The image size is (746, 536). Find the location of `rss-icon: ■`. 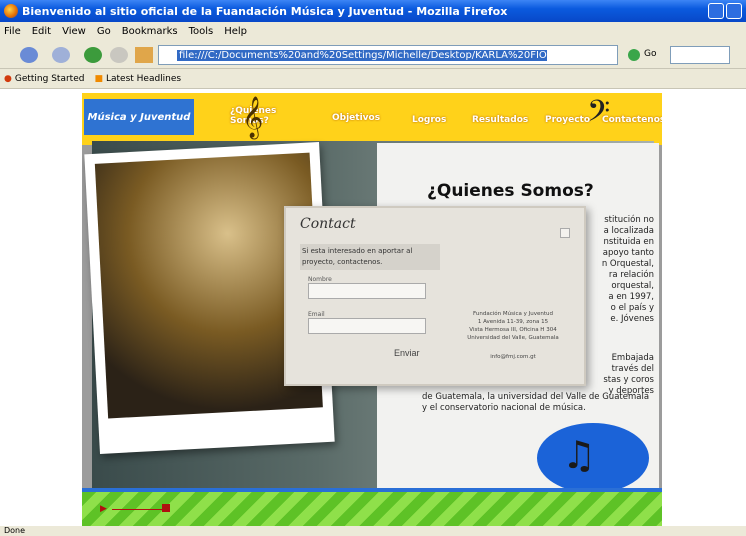

rss-icon: ■ is located at coordinates (98, 78).